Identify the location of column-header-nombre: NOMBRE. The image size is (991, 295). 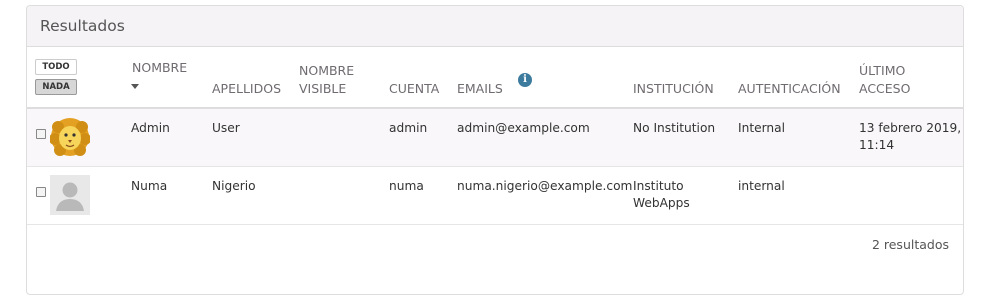
(159, 68).